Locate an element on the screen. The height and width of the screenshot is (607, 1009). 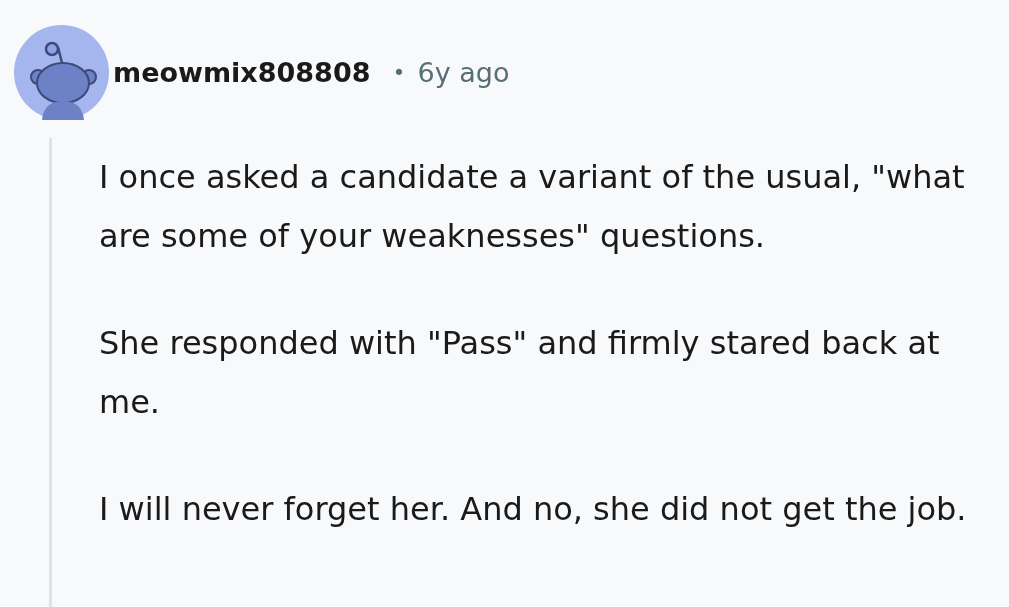
comment-paragraph: She responded with "Pass" and firmly stared back at me. is located at coordinates (520, 373).